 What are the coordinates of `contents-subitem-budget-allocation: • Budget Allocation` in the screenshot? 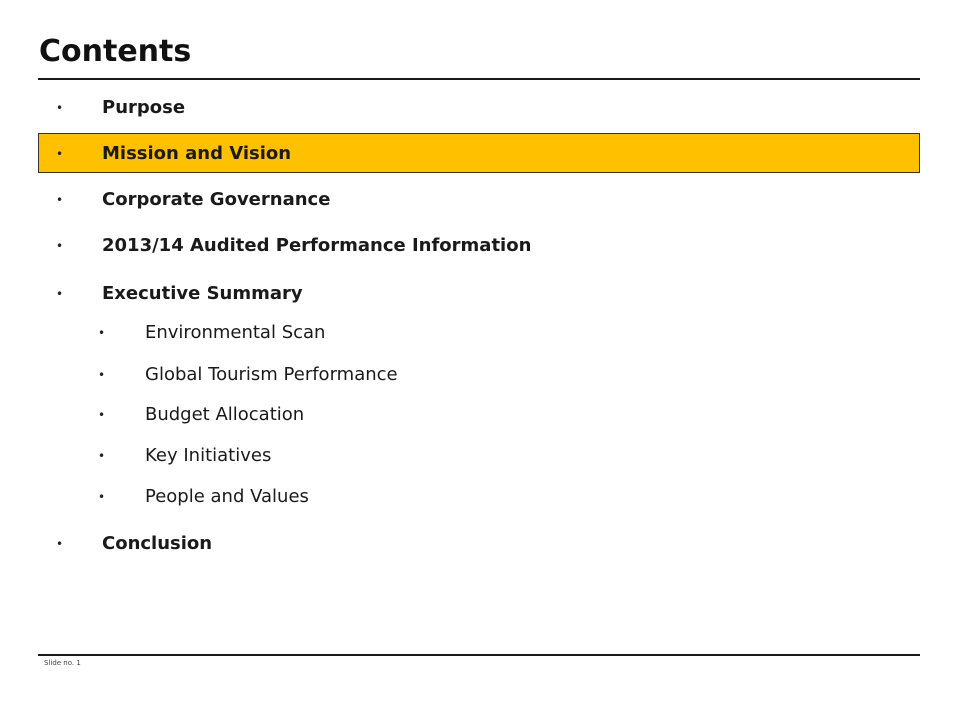 It's located at (480, 415).